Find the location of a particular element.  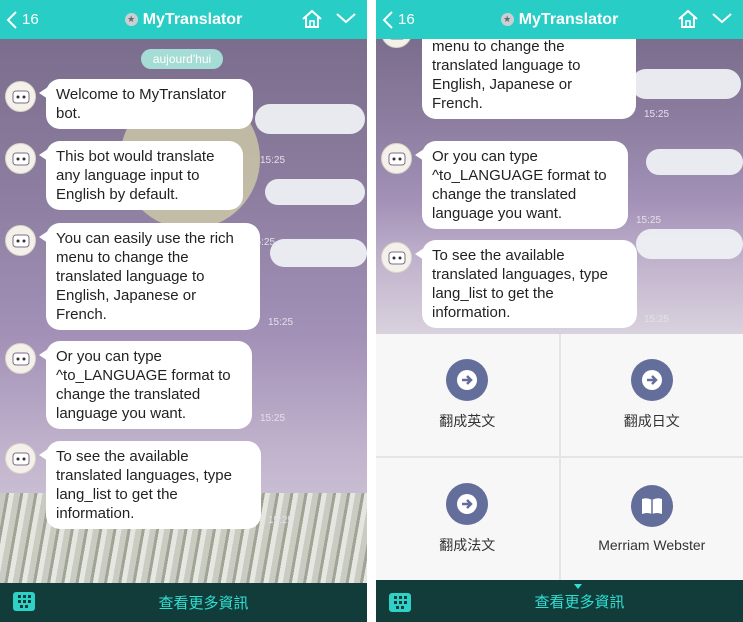

rich-menu-item-english: 翻成英文 is located at coordinates (467, 395).